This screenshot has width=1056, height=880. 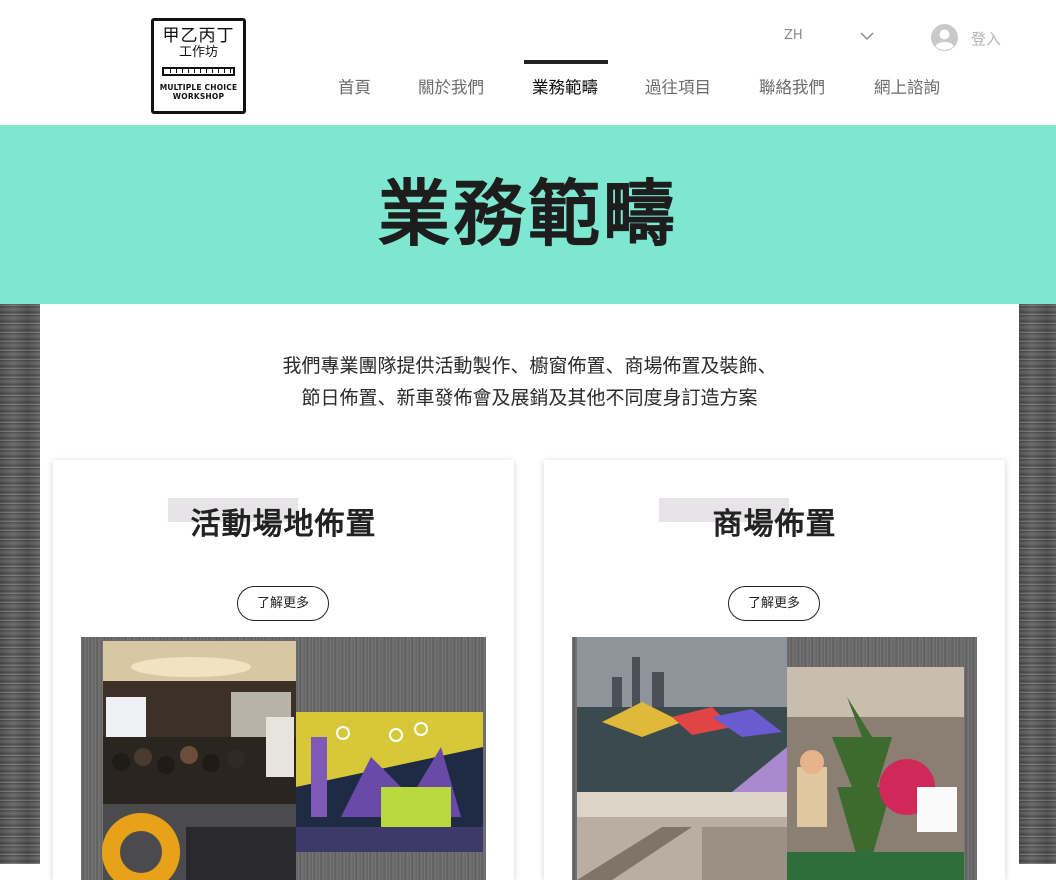 I want to click on background-texture-right, so click(x=1037, y=584).